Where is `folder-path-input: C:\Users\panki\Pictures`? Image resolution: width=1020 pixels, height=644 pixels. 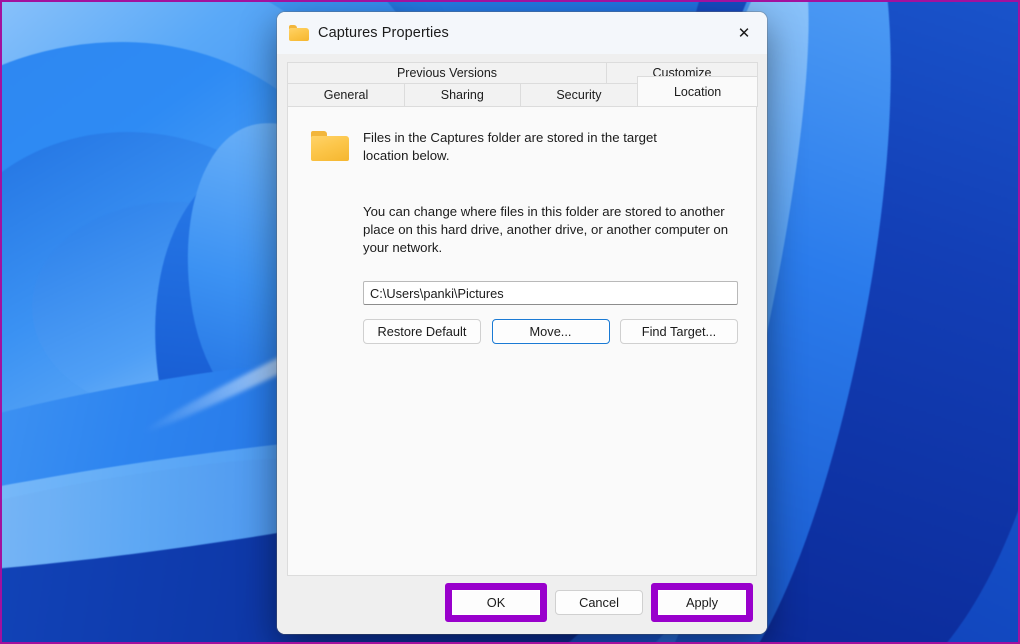
folder-path-input: C:\Users\panki\Pictures is located at coordinates (550, 293).